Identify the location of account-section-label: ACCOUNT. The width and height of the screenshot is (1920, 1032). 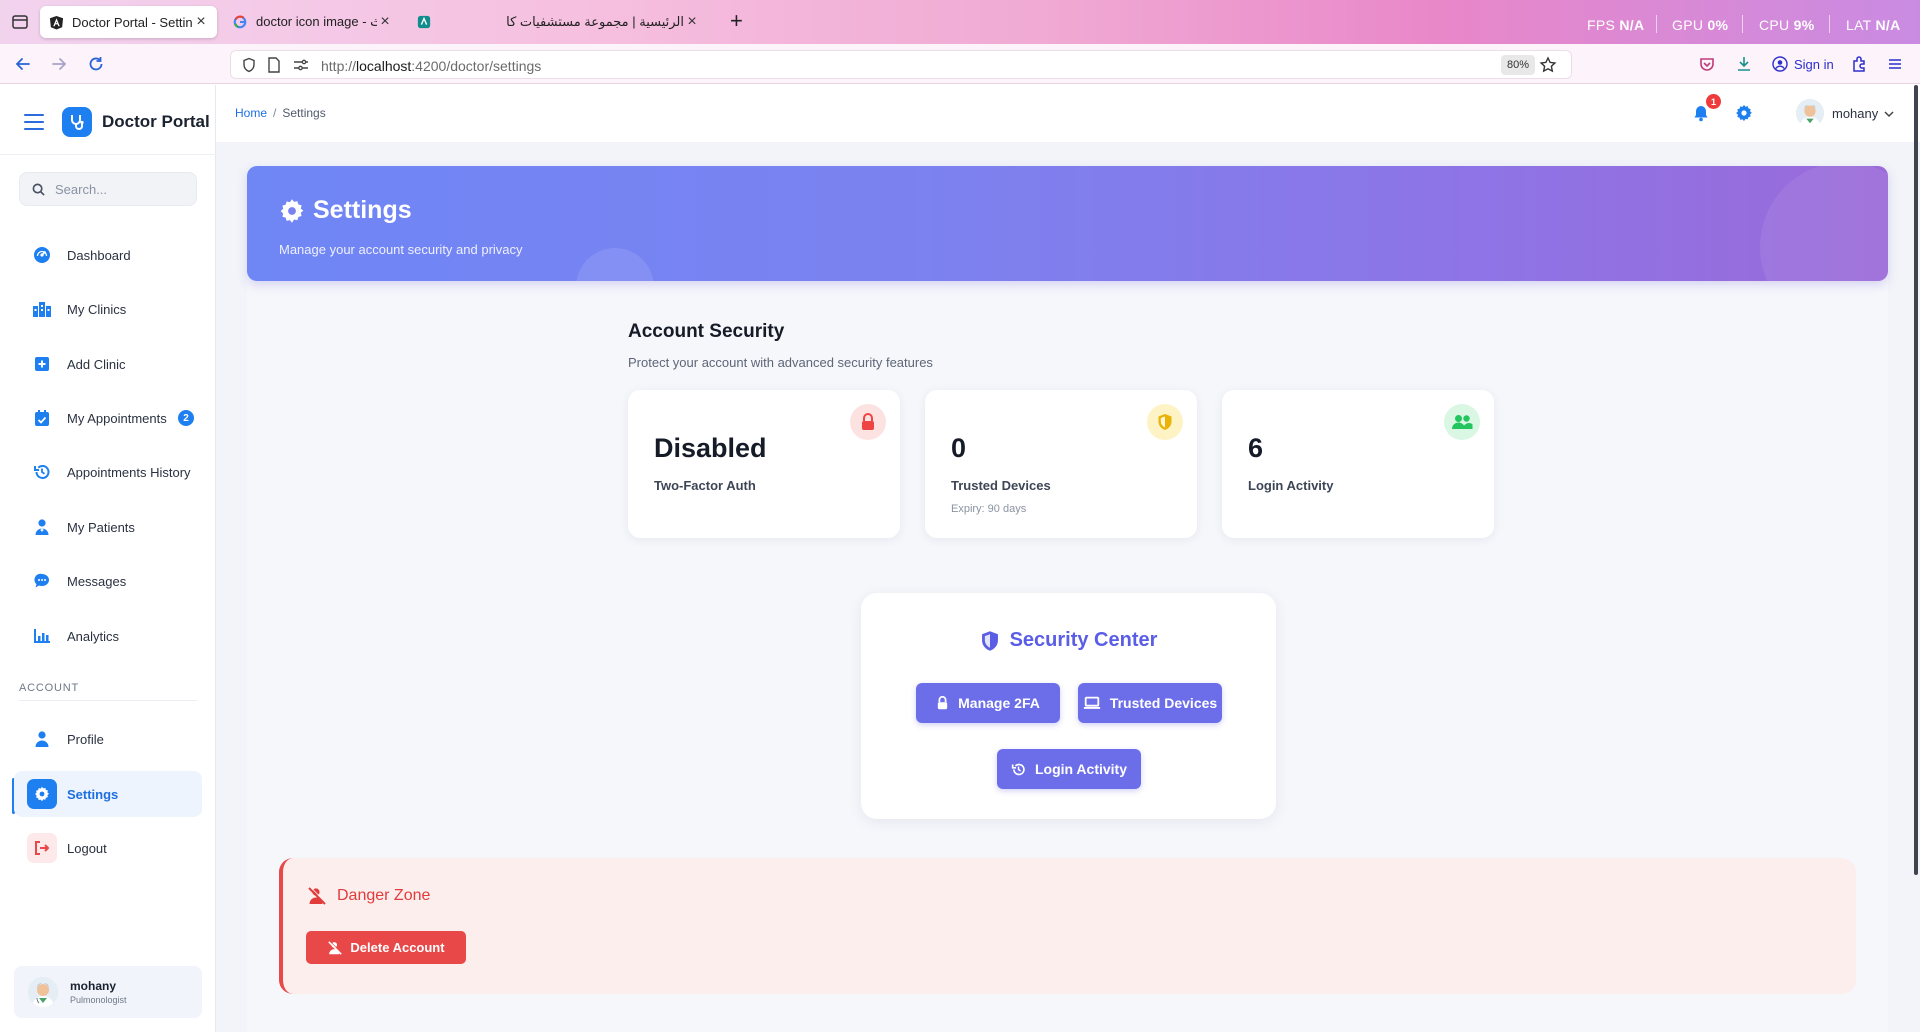
(49, 688).